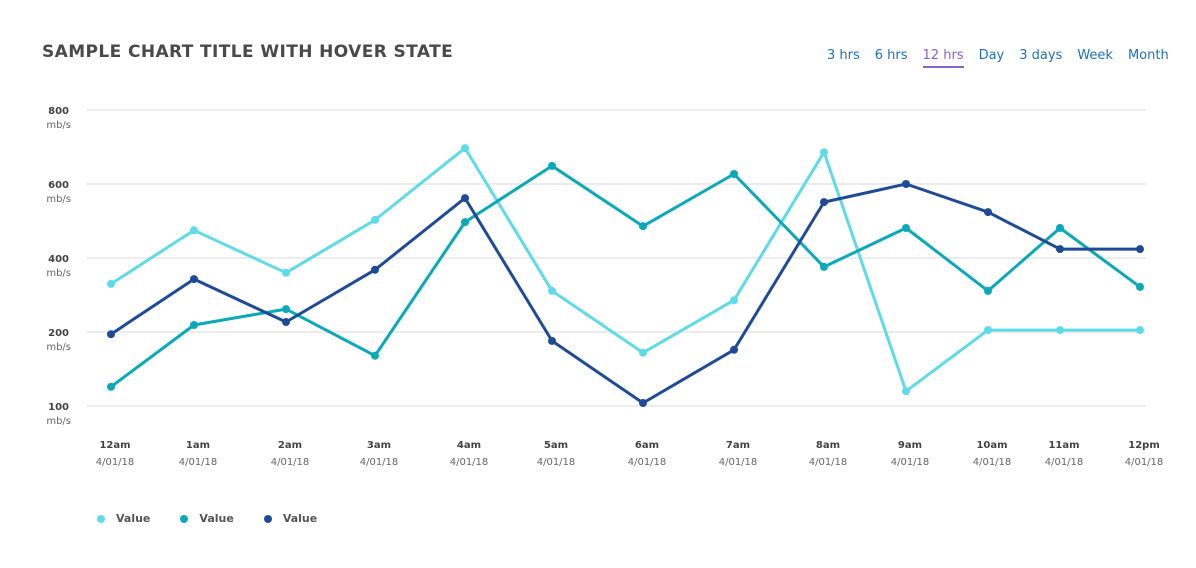 Image resolution: width=1196 pixels, height=568 pixels. Describe the element at coordinates (290, 445) in the screenshot. I see `x-tick-time: 2am` at that location.